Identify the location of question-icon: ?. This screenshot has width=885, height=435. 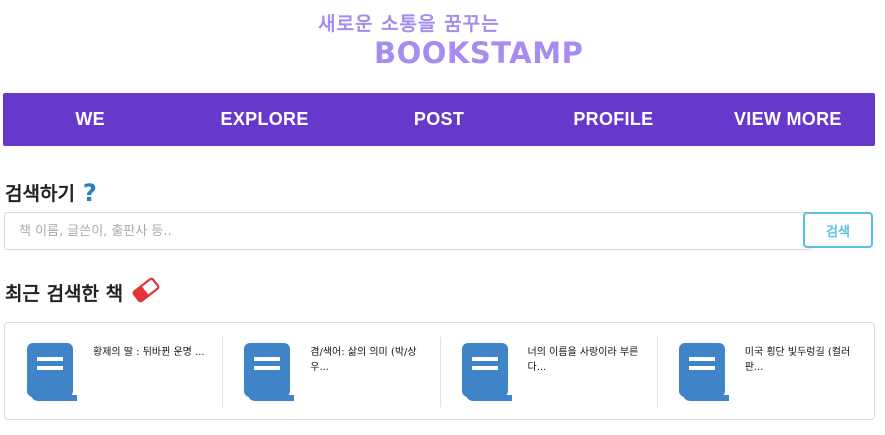
(90, 193).